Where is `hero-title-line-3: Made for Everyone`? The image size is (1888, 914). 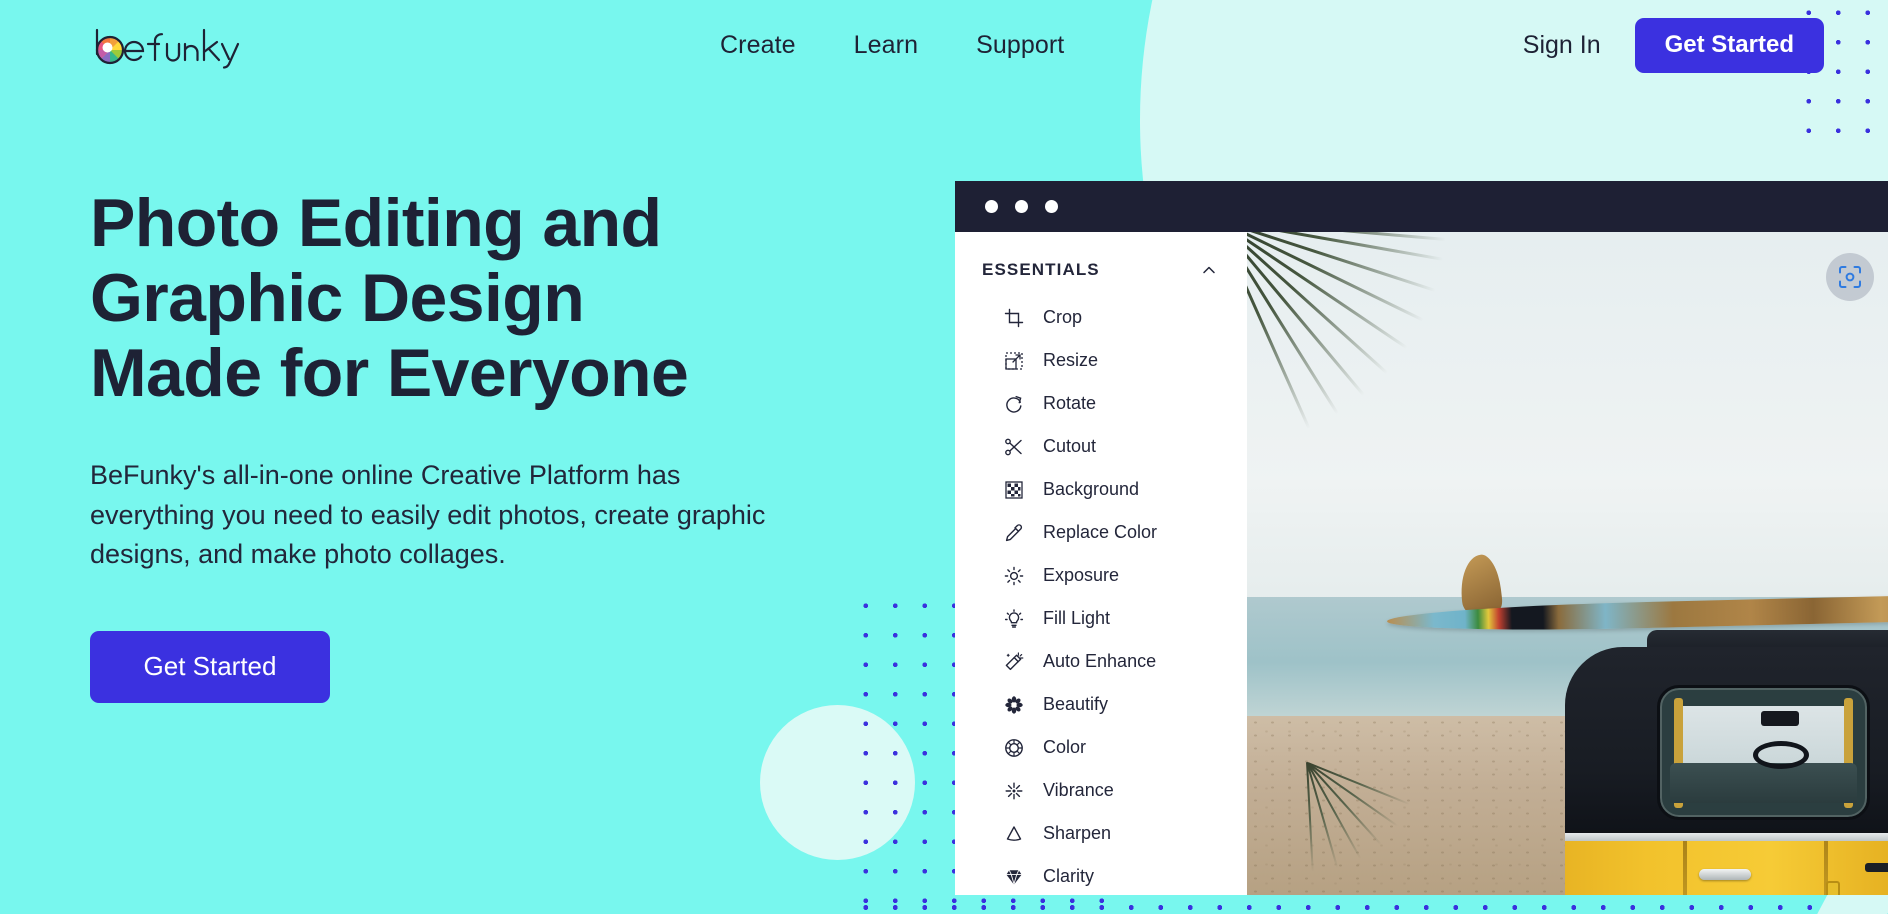
hero-title-line-3: Made for Everyone is located at coordinates (389, 373).